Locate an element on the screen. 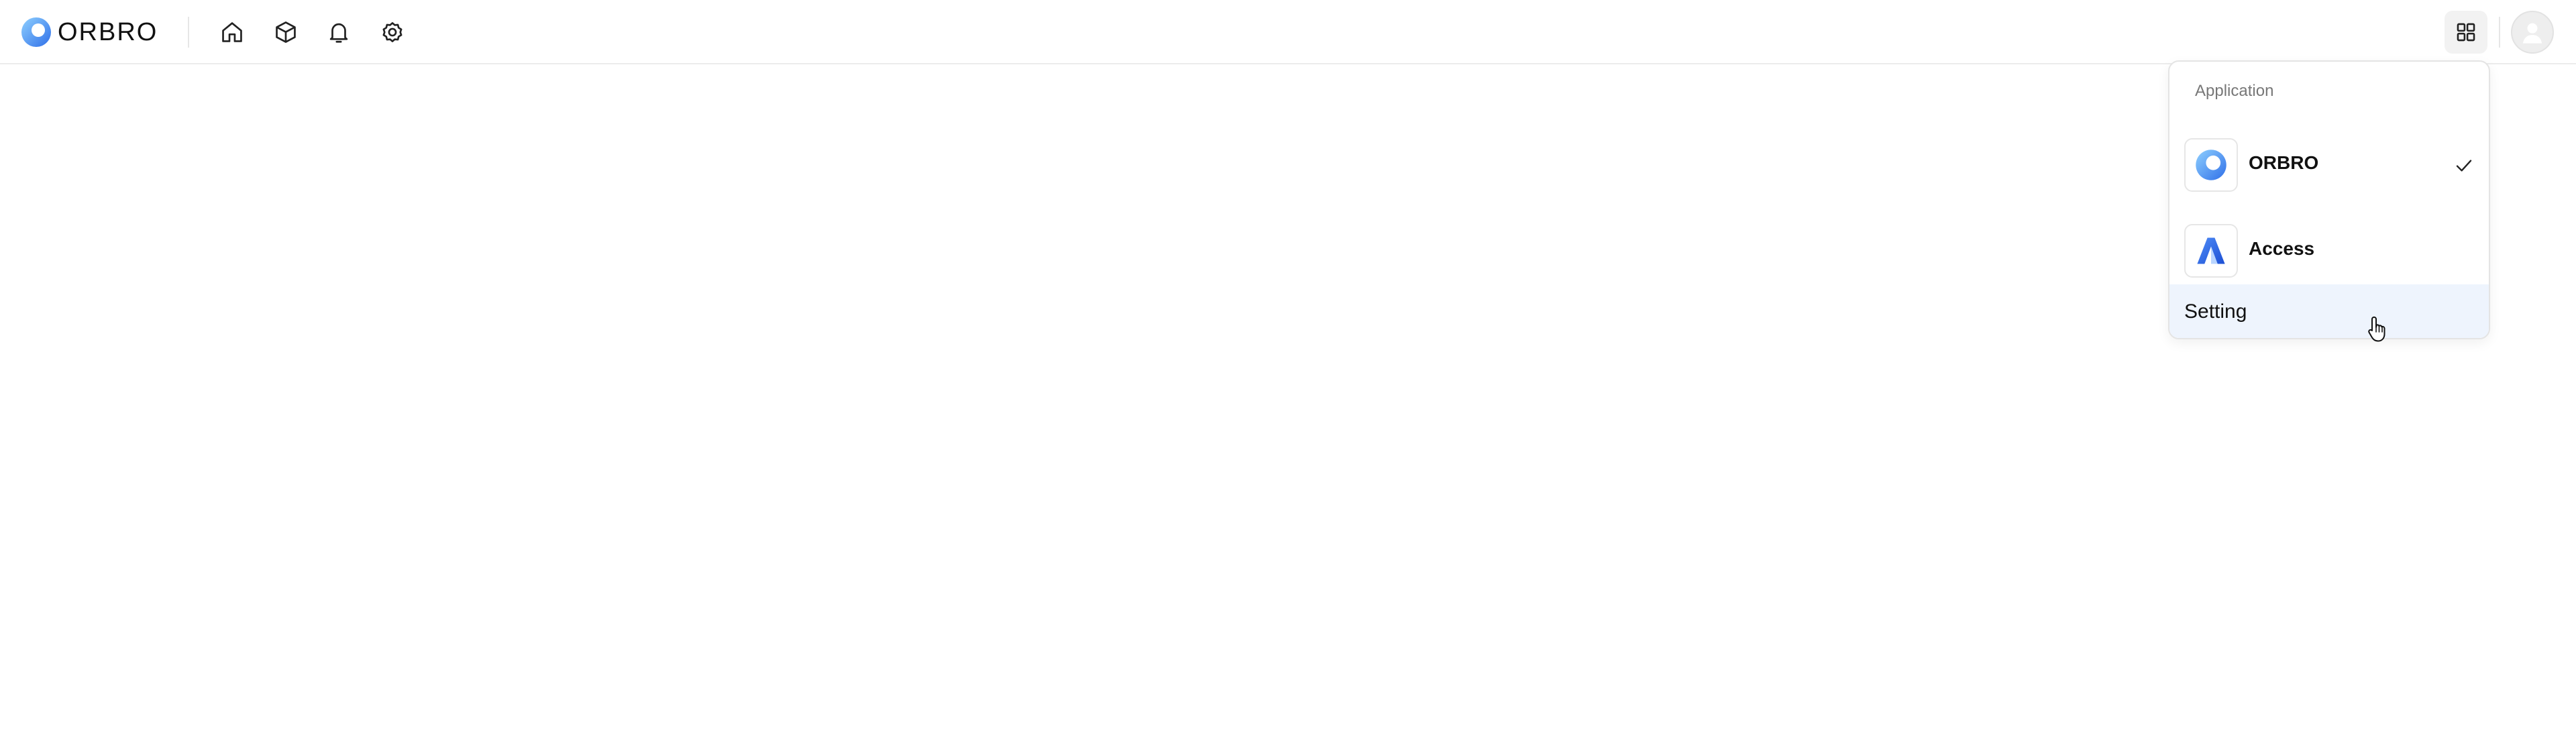 The height and width of the screenshot is (739, 2576). app-item-label: ORBRO is located at coordinates (2284, 163).